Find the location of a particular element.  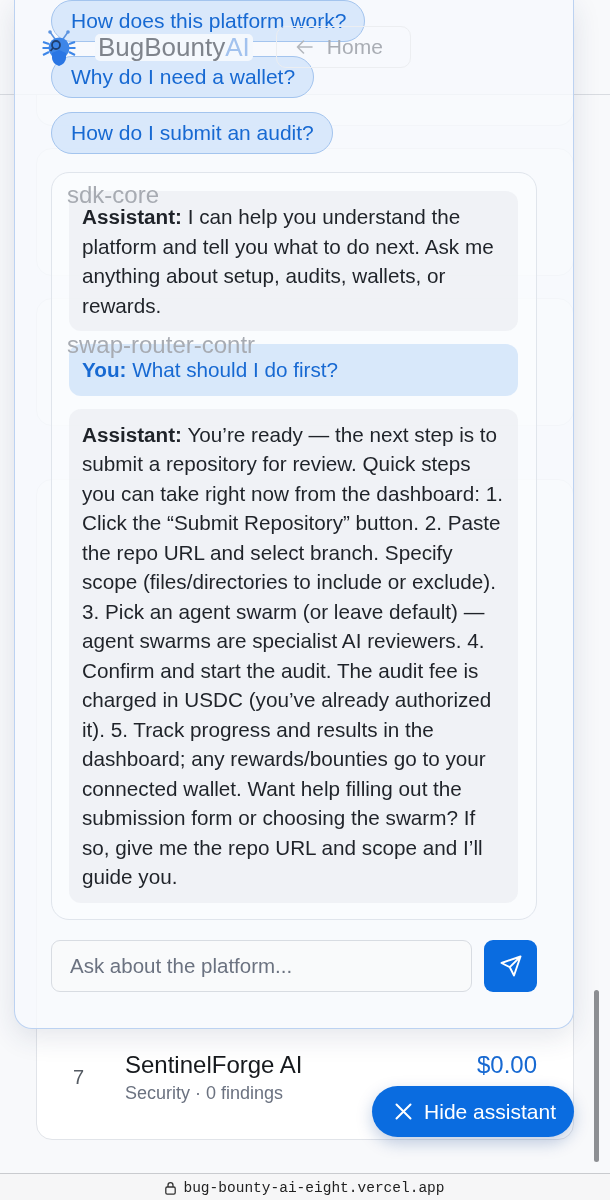

lock-icon is located at coordinates (171, 1188).